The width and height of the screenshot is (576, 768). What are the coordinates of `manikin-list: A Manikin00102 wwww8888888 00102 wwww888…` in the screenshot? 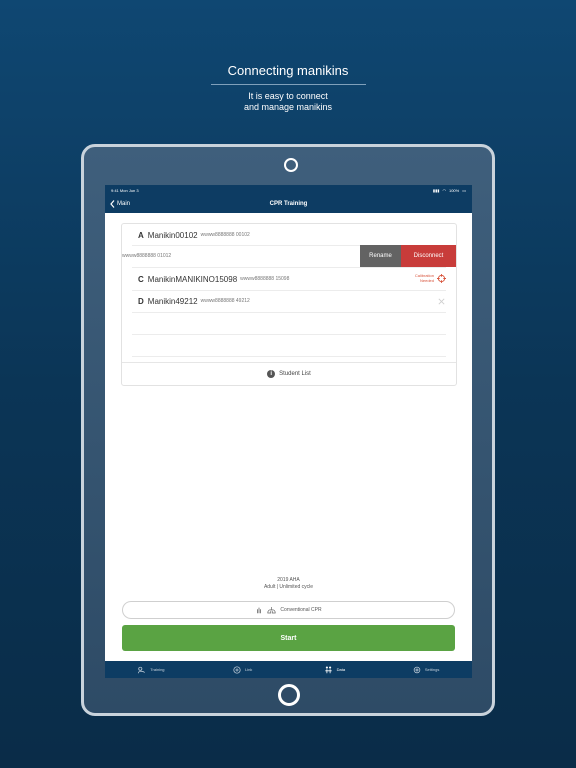 It's located at (289, 304).